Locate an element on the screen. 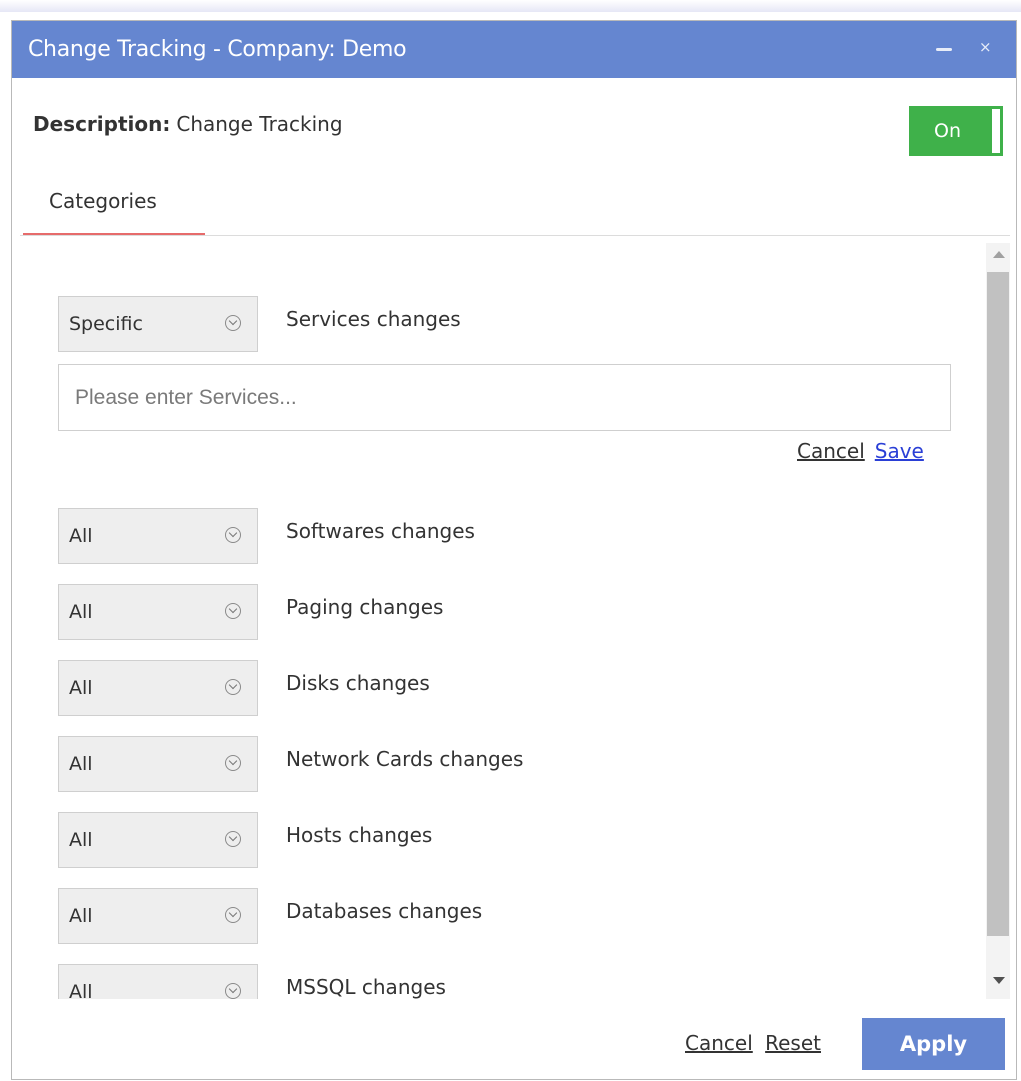 The image size is (1021, 1081). footer-cancel-link: Cancel is located at coordinates (719, 1043).